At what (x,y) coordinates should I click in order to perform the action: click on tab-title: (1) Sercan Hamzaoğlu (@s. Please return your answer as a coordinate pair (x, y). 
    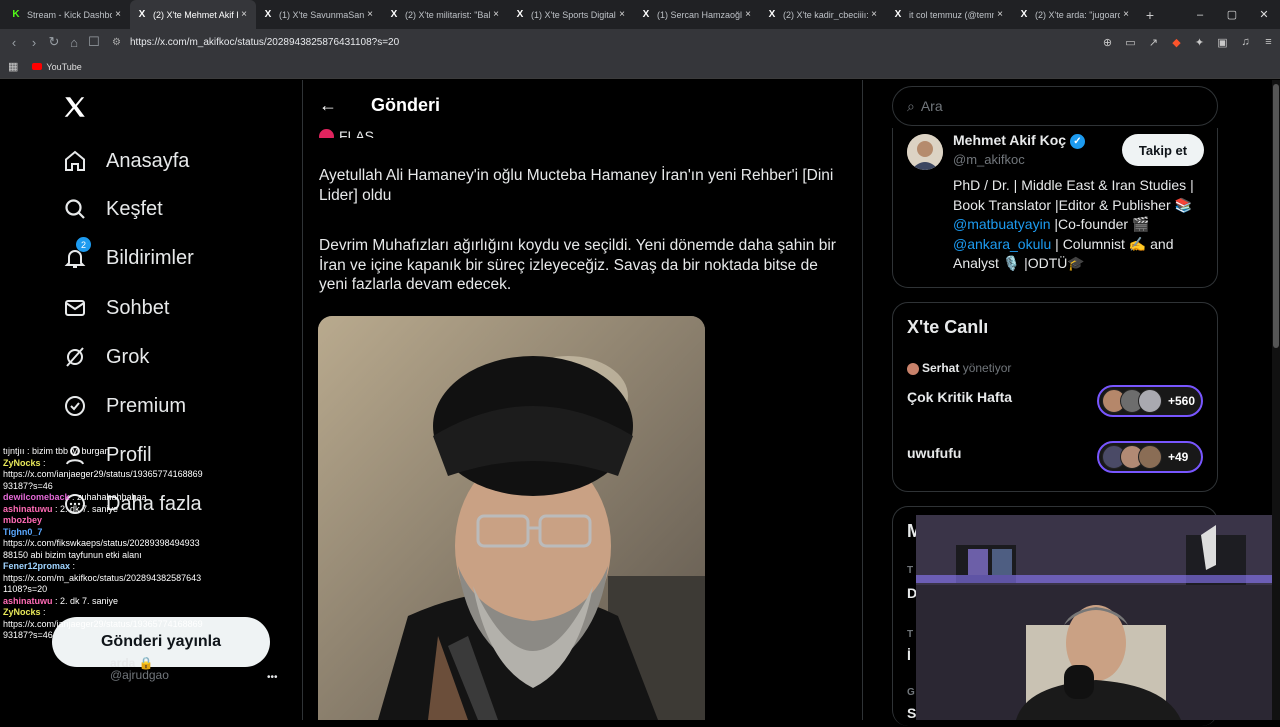
    Looking at the image, I should click on (699, 14).